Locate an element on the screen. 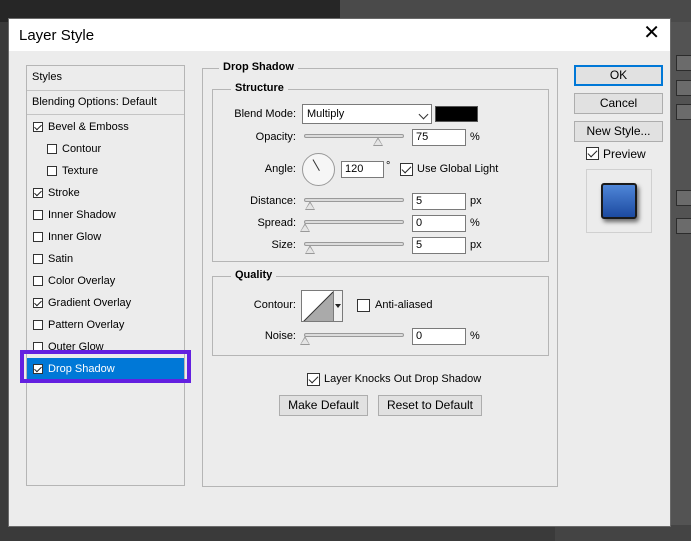 The image size is (691, 541). quality-title: Quality is located at coordinates (254, 275).